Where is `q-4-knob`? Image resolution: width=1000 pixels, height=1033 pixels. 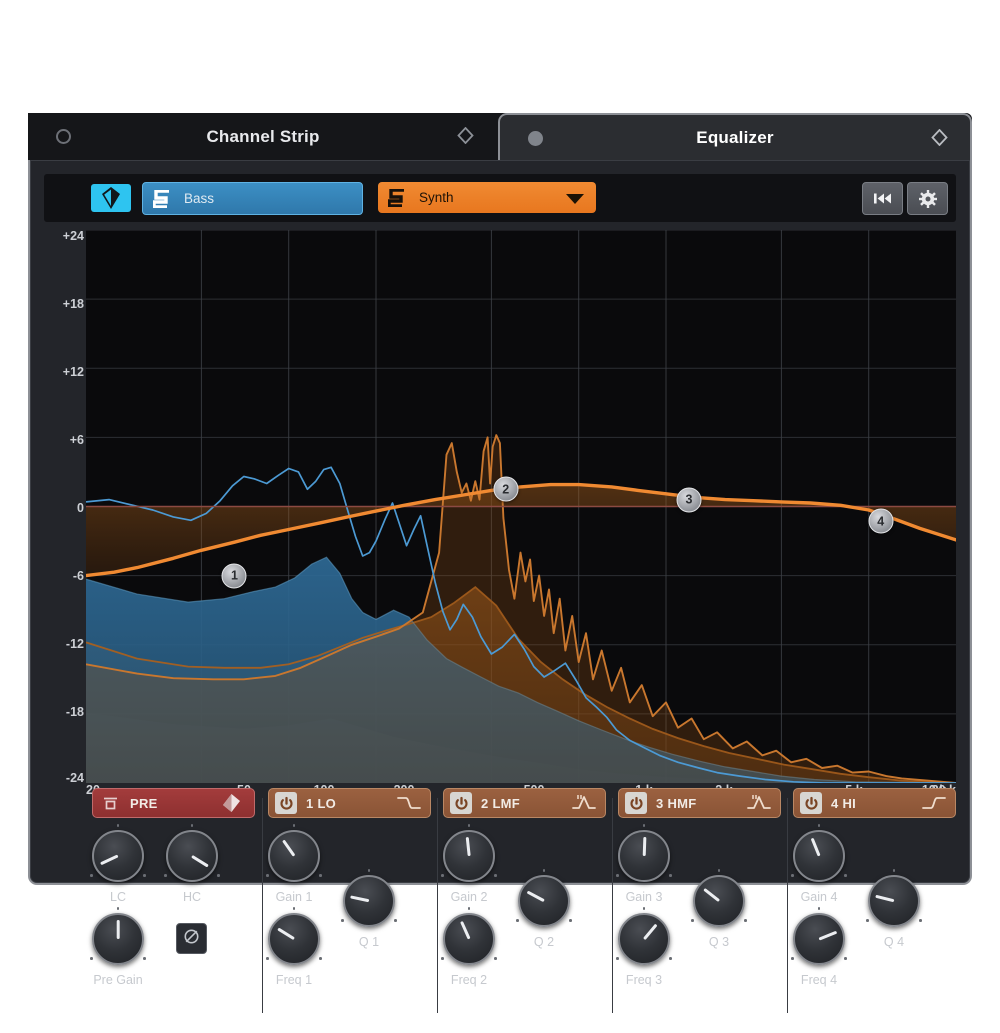
q-4-knob is located at coordinates (894, 898).